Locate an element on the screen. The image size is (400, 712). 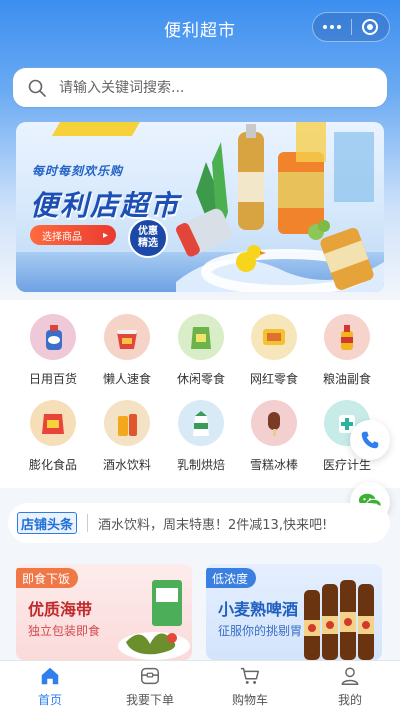
category-item-daily-goods: 日用百货 is located at coordinates (53, 350).